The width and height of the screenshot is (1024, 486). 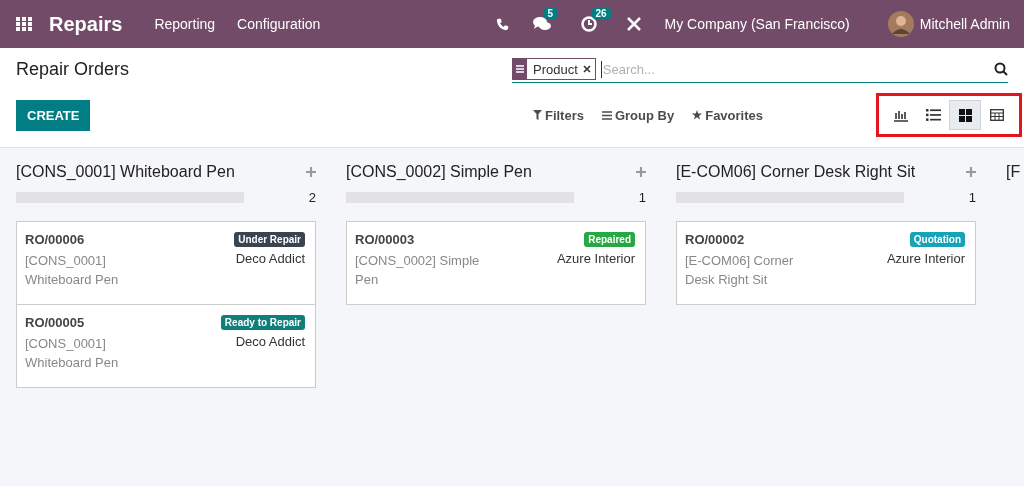 What do you see at coordinates (1013, 172) in the screenshot?
I see `column-title: [F` at bounding box center [1013, 172].